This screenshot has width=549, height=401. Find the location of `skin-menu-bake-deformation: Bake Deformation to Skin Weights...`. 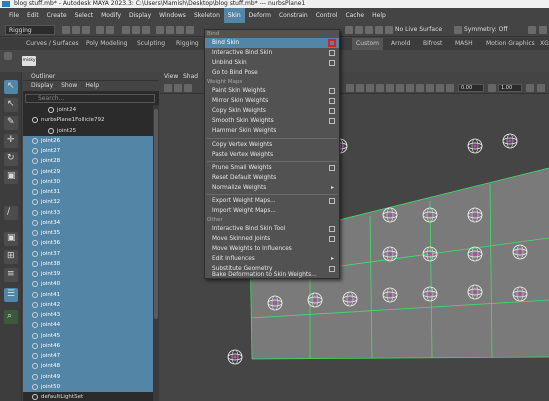

skin-menu-bake-deformation: Bake Deformation to Skin Weights... is located at coordinates (272, 275).